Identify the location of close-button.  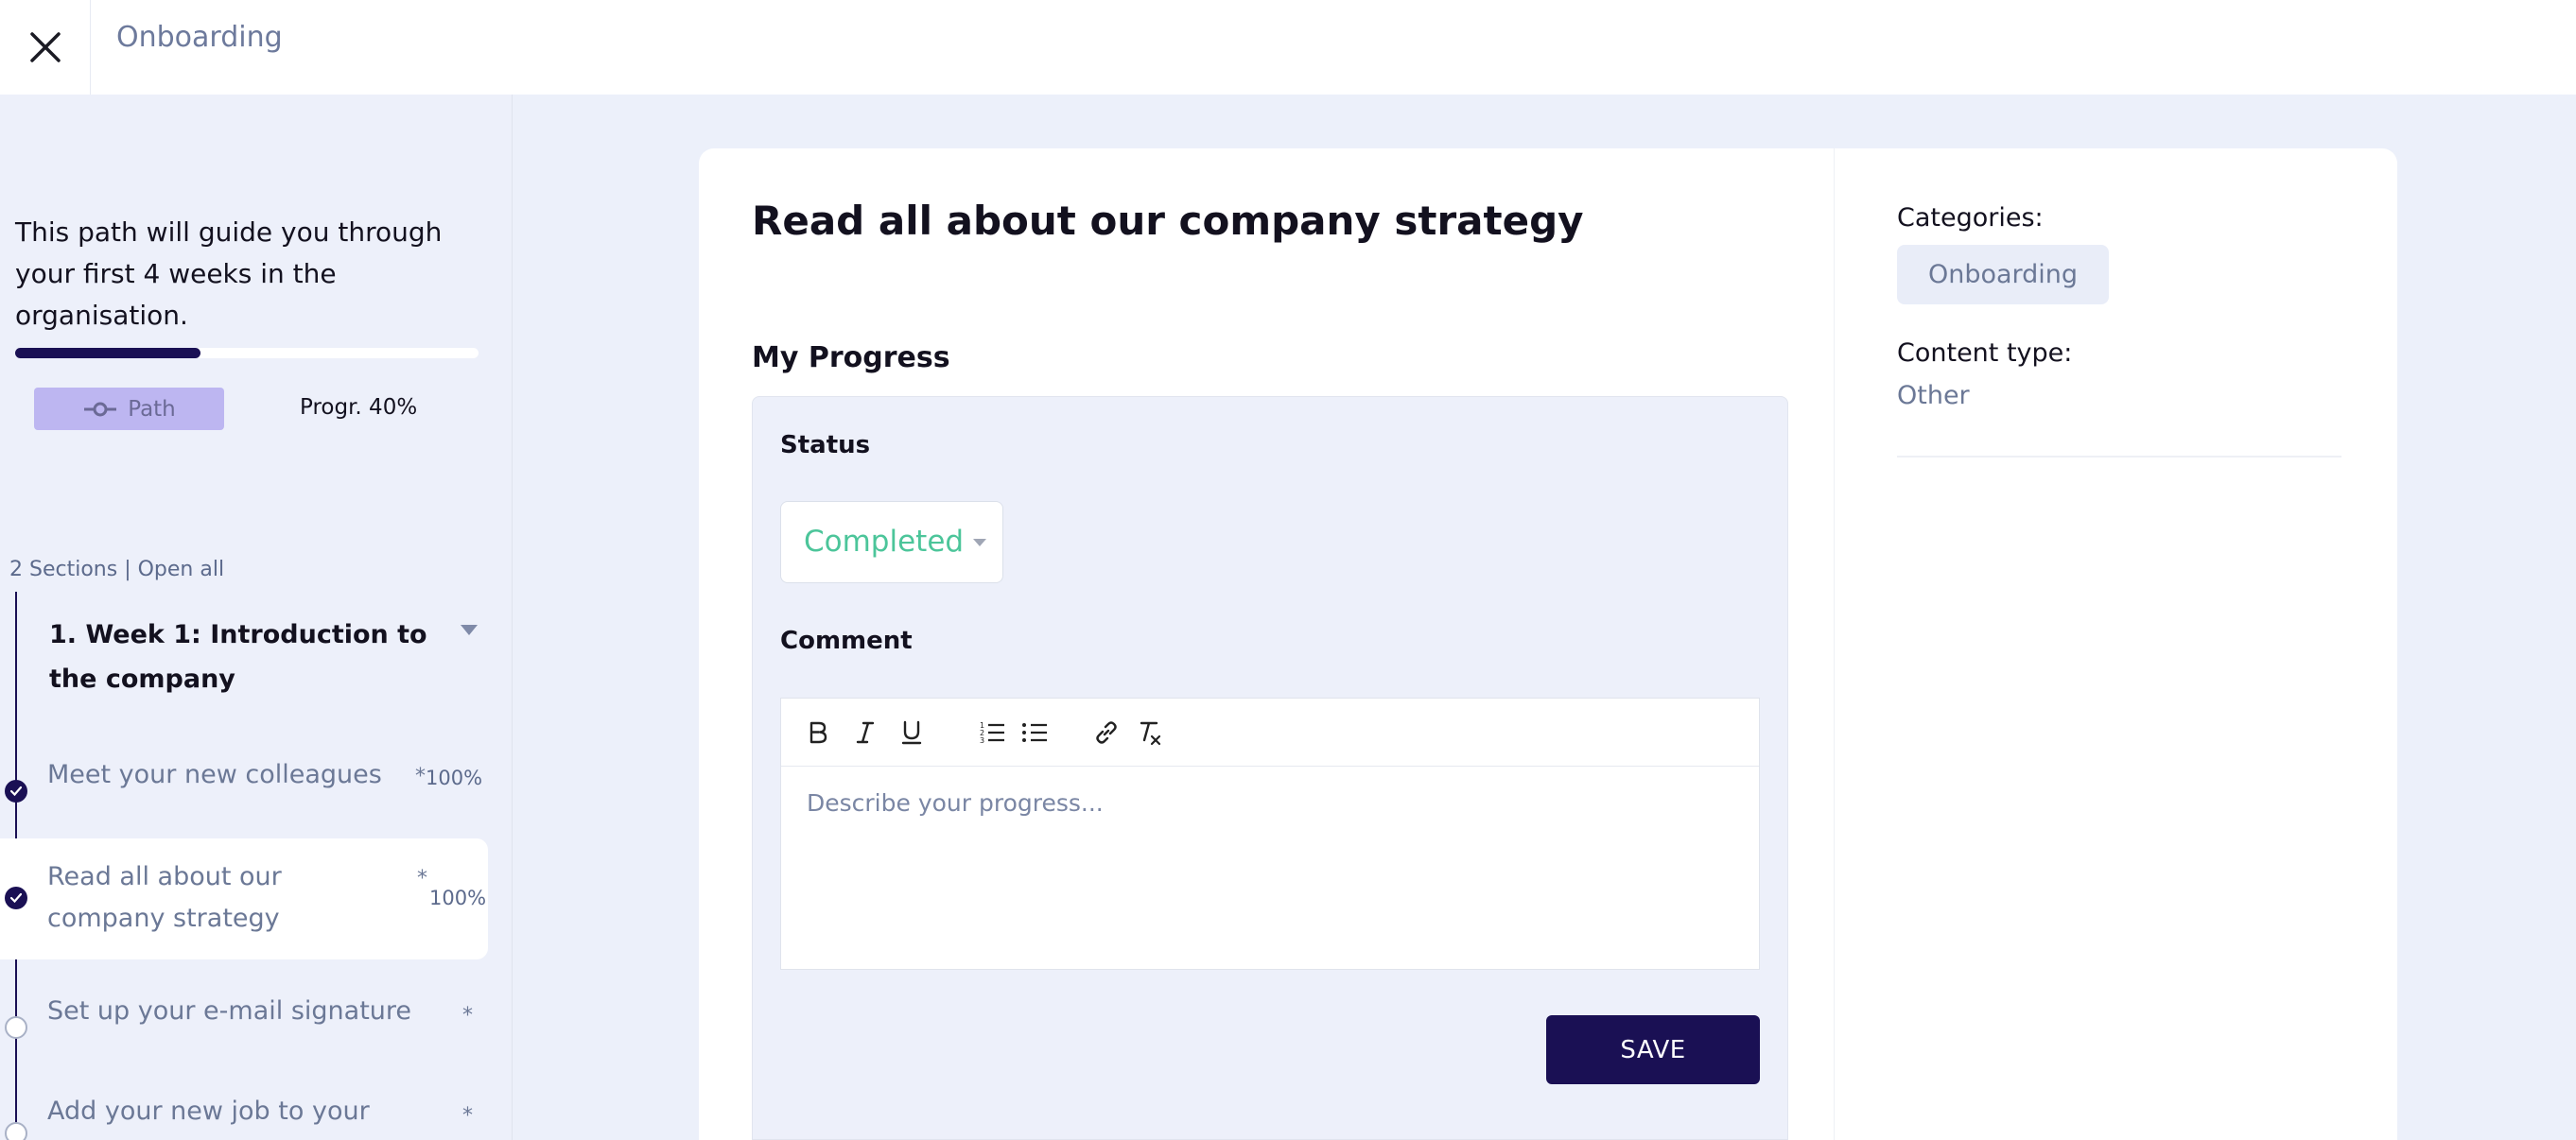
(45, 47).